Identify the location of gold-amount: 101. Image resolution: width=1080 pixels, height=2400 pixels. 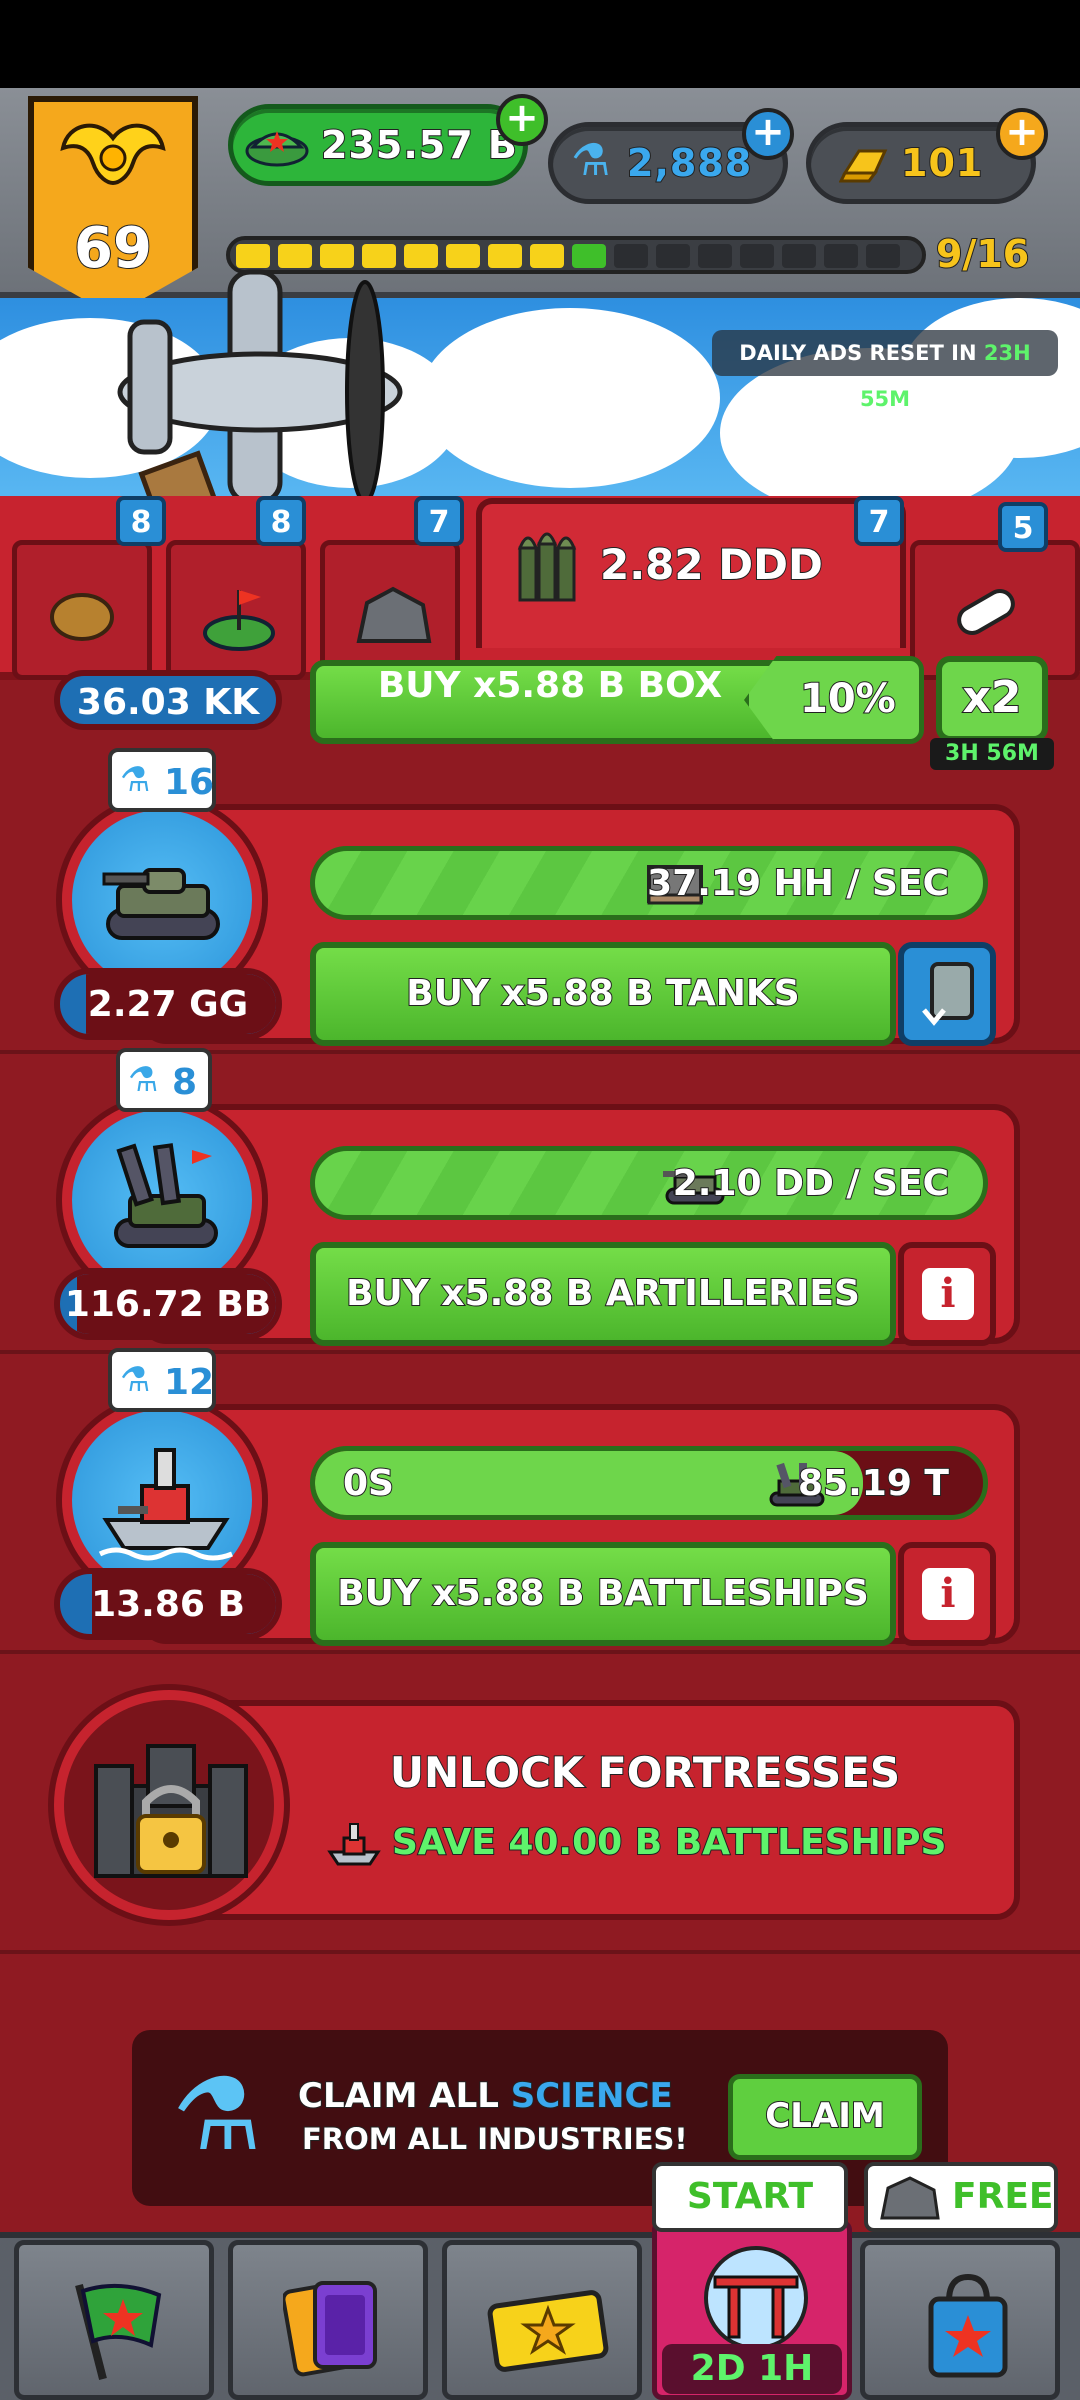
(942, 163).